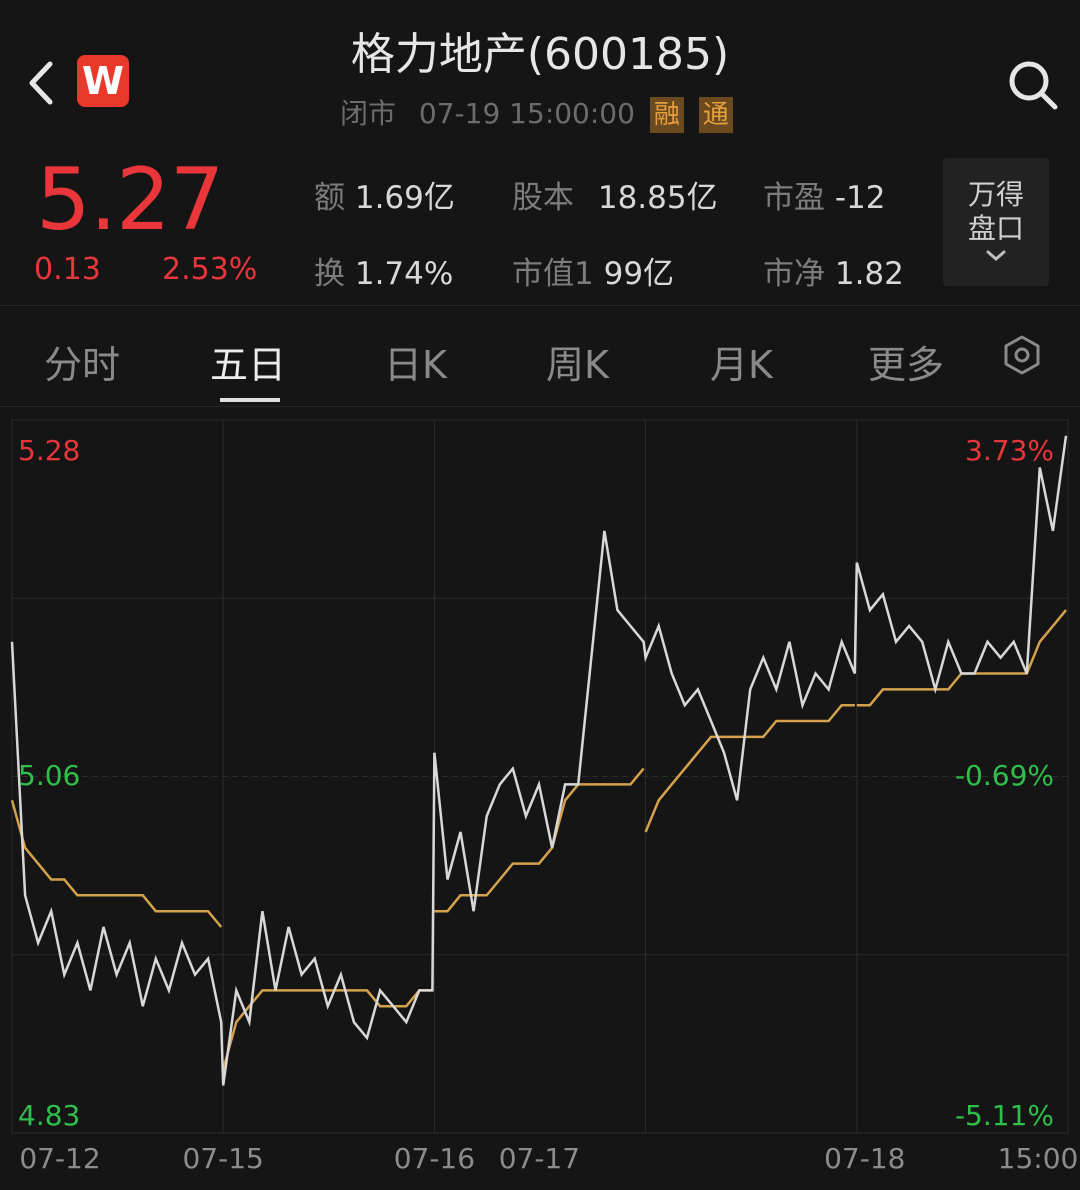 The image size is (1080, 1190). Describe the element at coordinates (1009, 450) in the screenshot. I see `y-tick-label-right: 3.73%` at that location.